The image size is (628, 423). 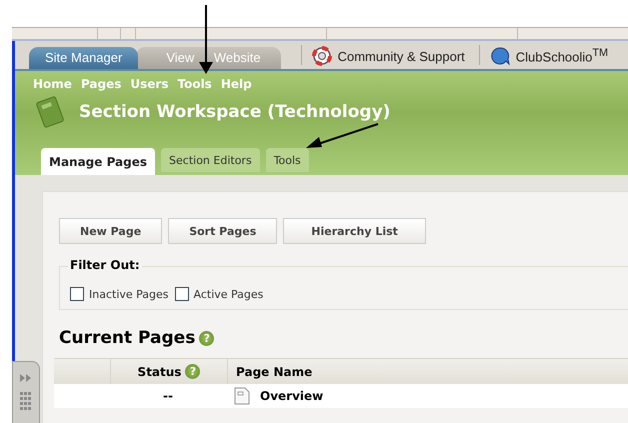 I want to click on section-tab: Tools, so click(x=287, y=160).